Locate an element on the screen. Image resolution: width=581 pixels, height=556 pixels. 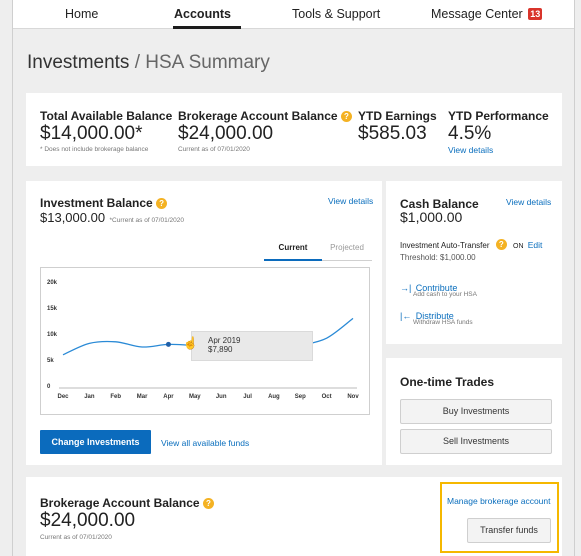
investment-balance-note: *Current as of 07/01/2020 is located at coordinates (146, 220).